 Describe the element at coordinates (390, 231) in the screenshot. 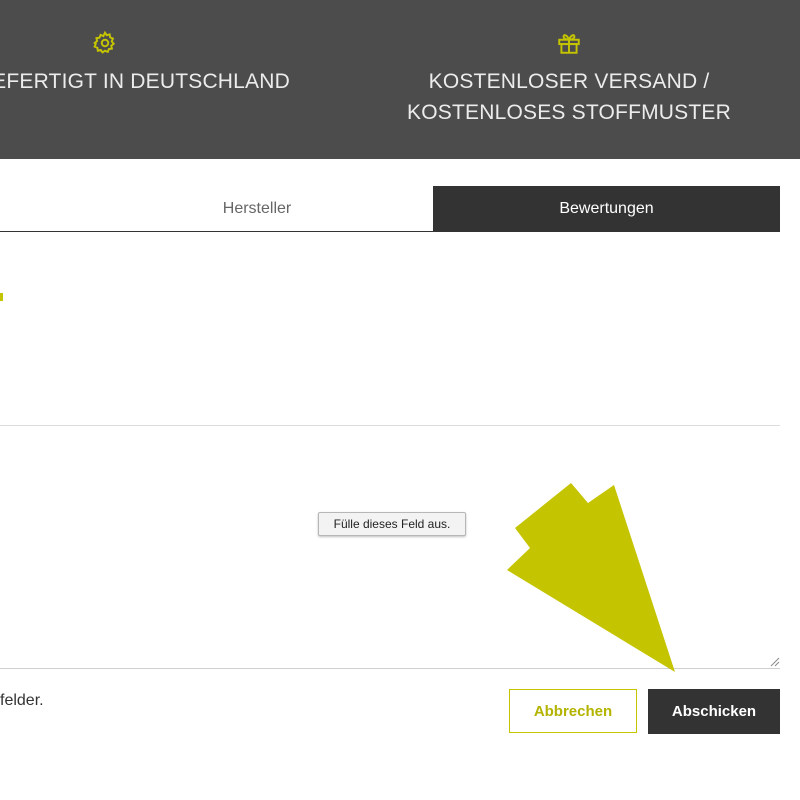

I see `tab-divider` at that location.